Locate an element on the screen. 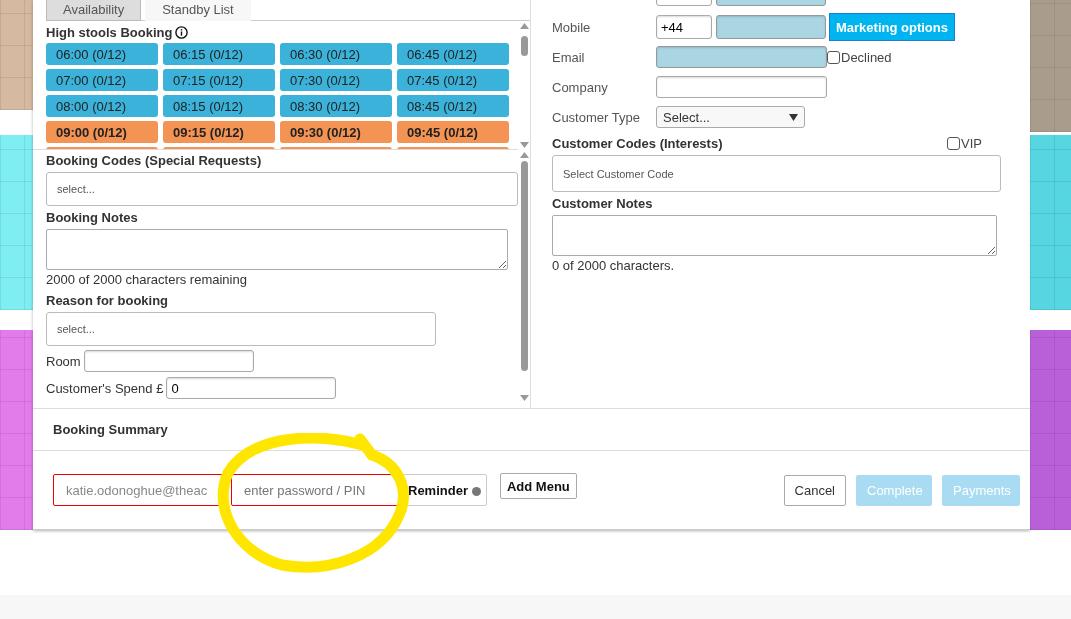  cancel-button: Cancel is located at coordinates (814, 490).